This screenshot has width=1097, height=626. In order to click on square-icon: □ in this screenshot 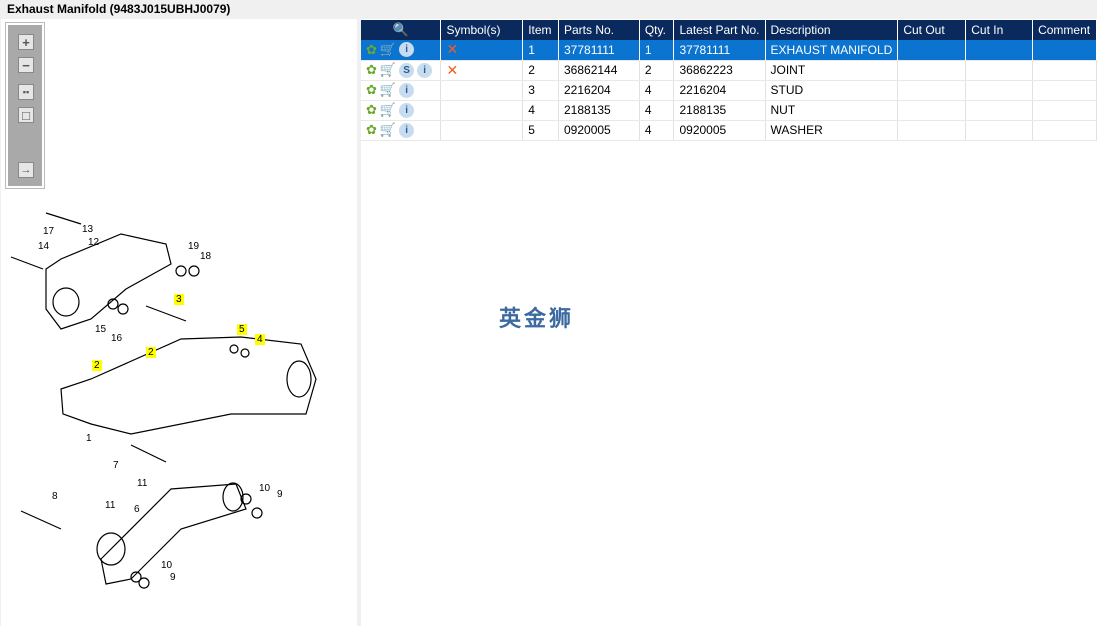, I will do `click(26, 115)`.